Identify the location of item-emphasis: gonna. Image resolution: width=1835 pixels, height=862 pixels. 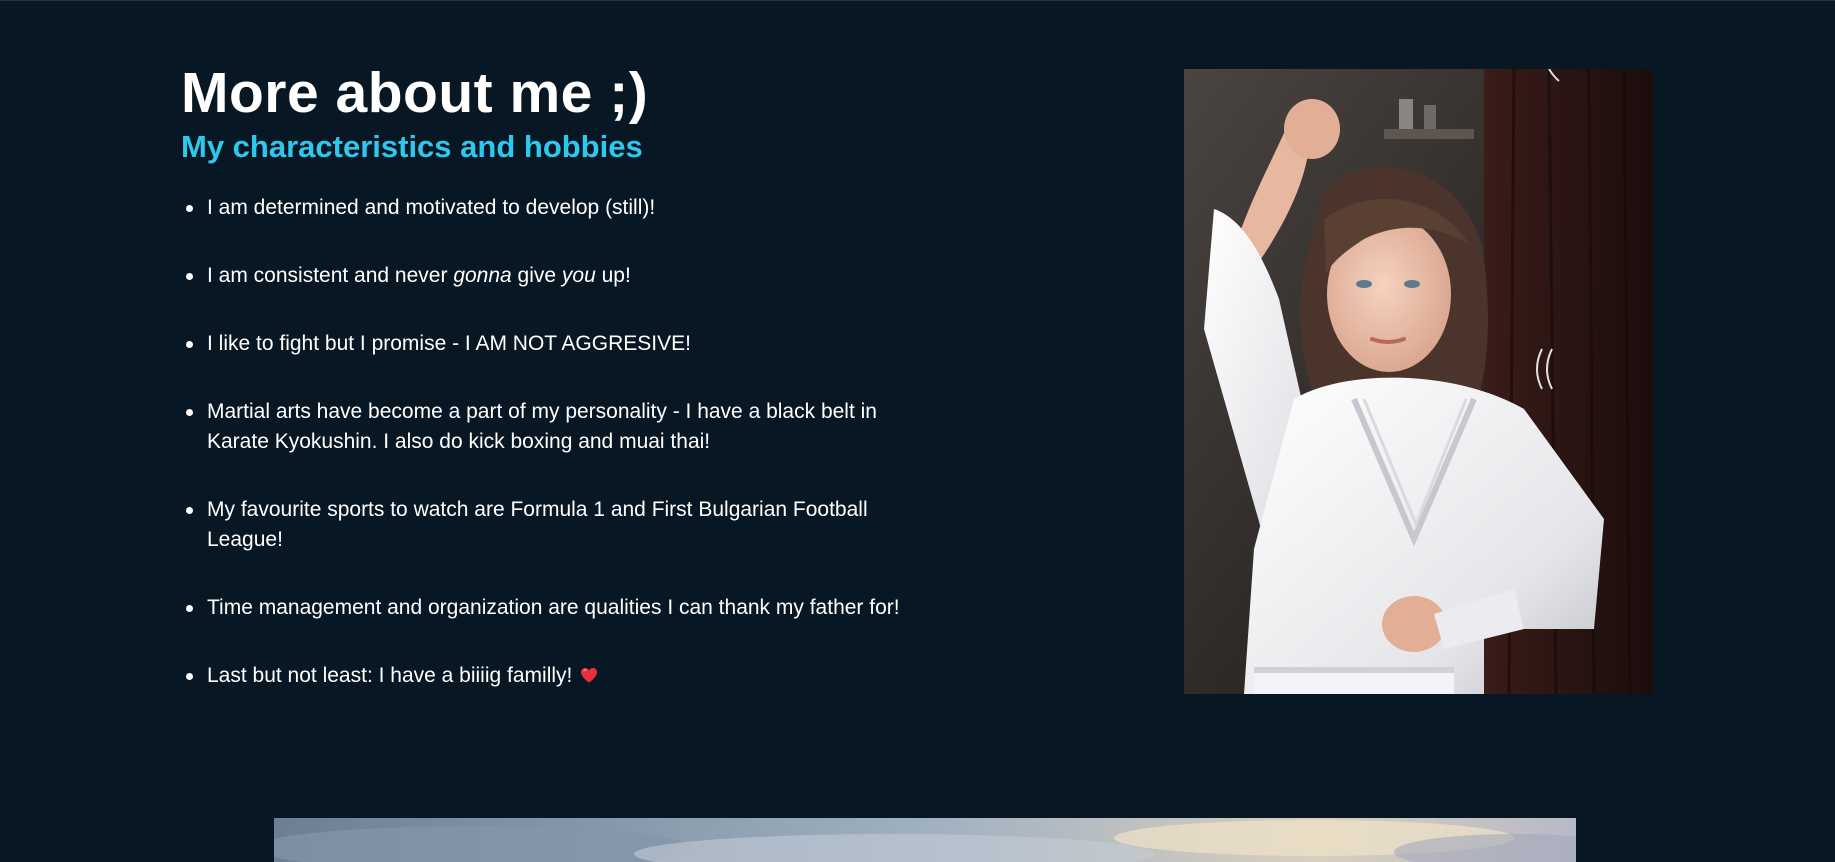
(482, 275).